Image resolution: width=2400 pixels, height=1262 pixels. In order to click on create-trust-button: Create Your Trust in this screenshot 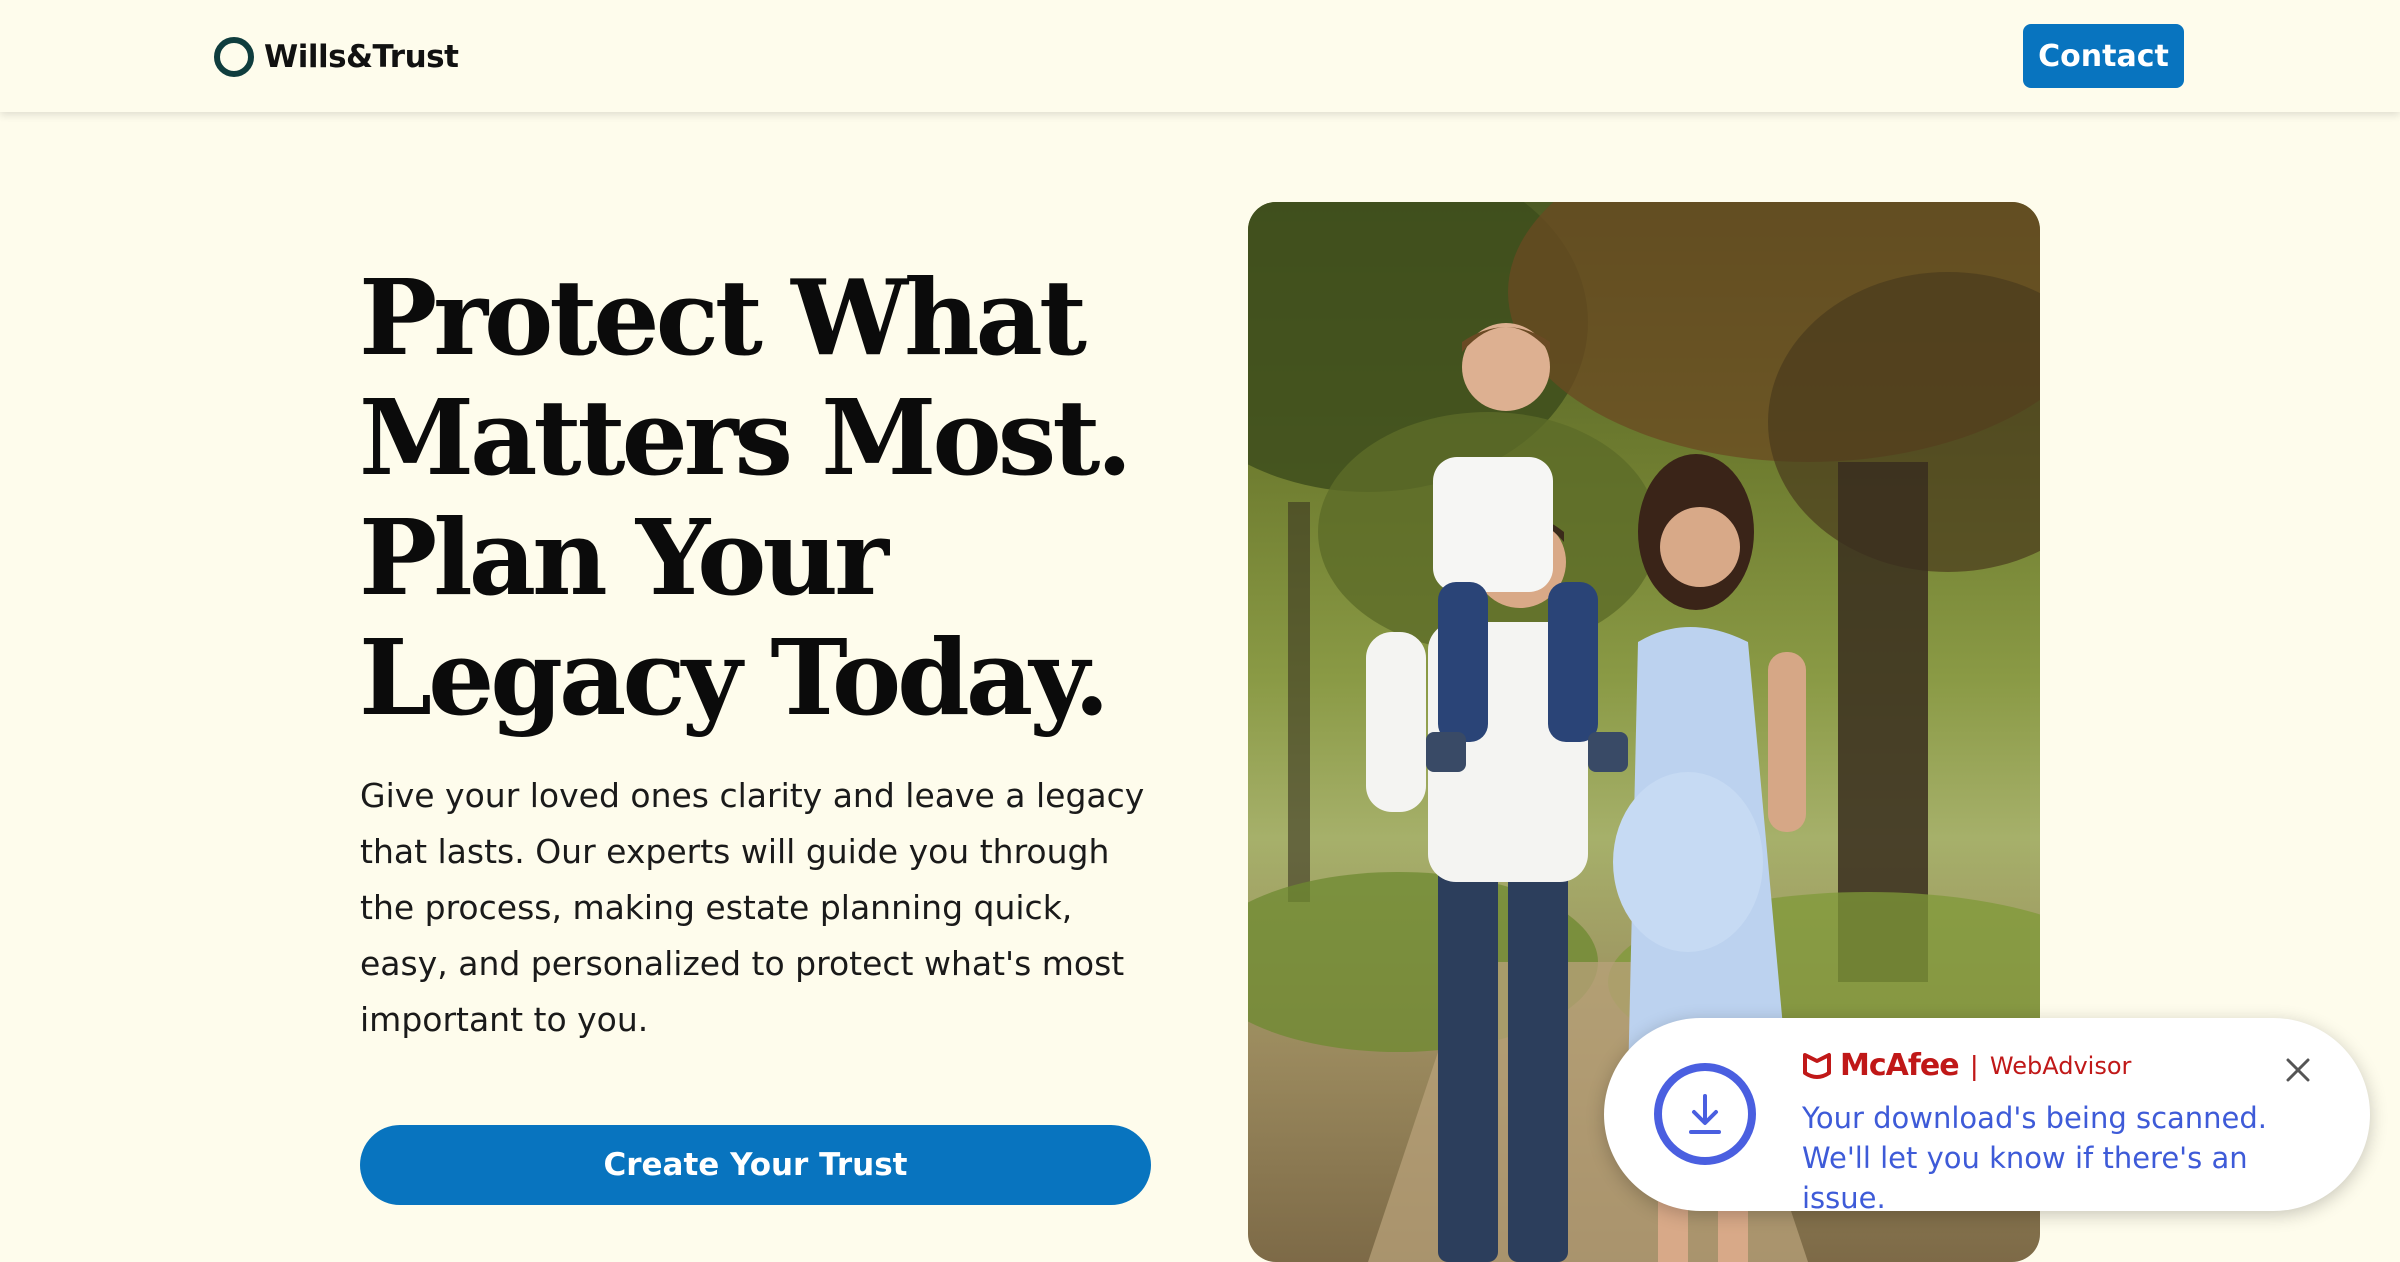, I will do `click(755, 1165)`.